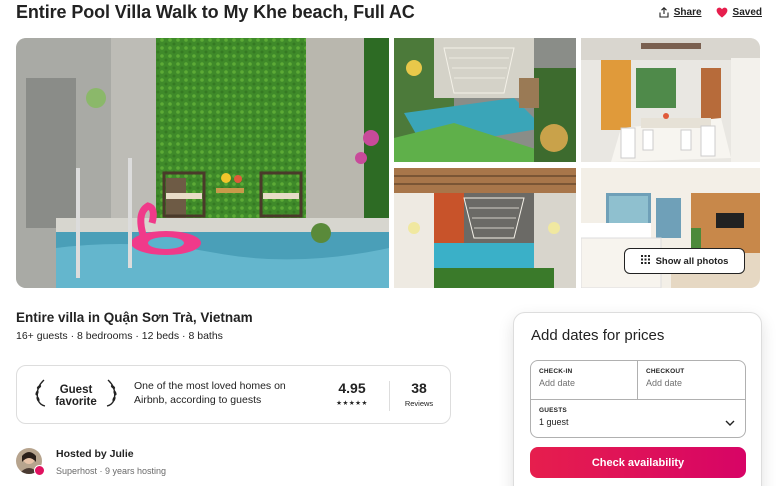 This screenshot has height=486, width=776. I want to click on checkout-field: CHECKOUT Add date, so click(691, 380).